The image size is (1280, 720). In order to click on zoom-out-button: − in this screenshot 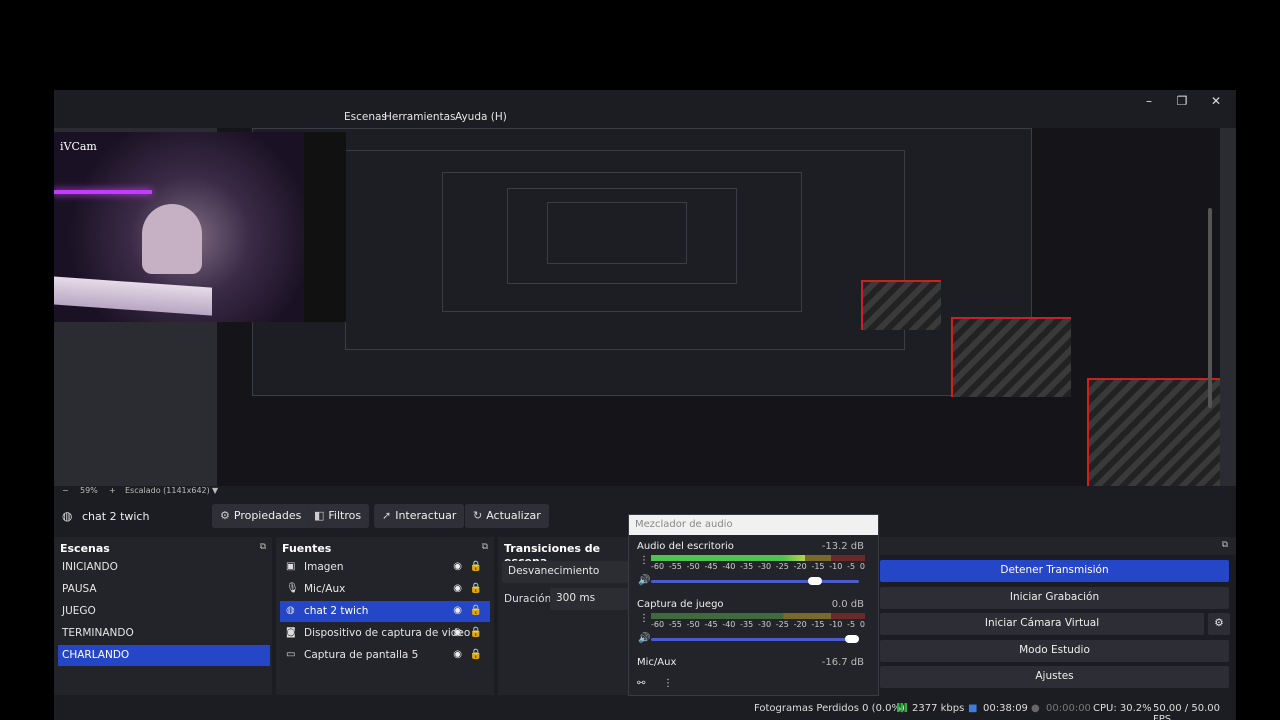, I will do `click(65, 490)`.